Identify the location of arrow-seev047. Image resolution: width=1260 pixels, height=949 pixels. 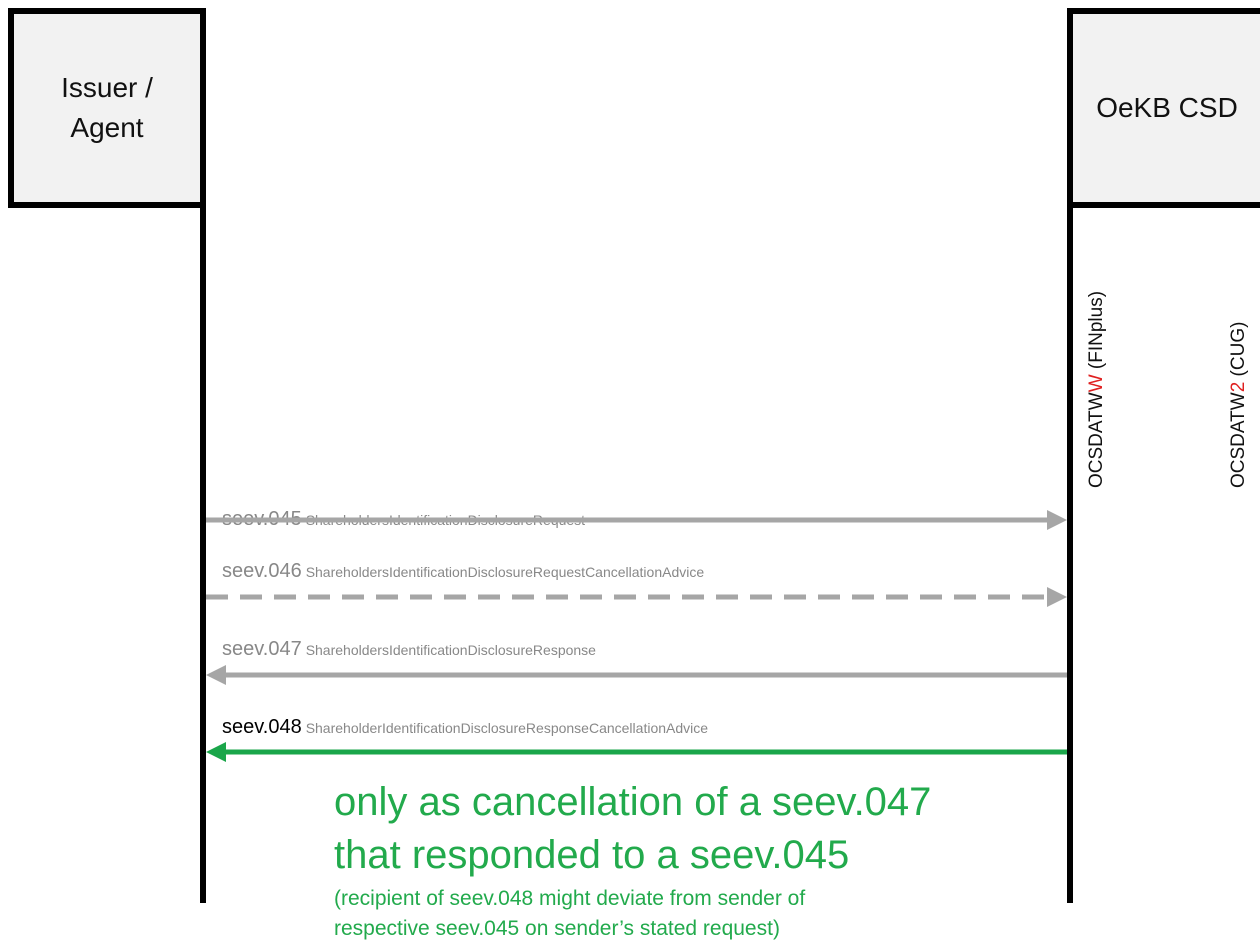
(636, 675).